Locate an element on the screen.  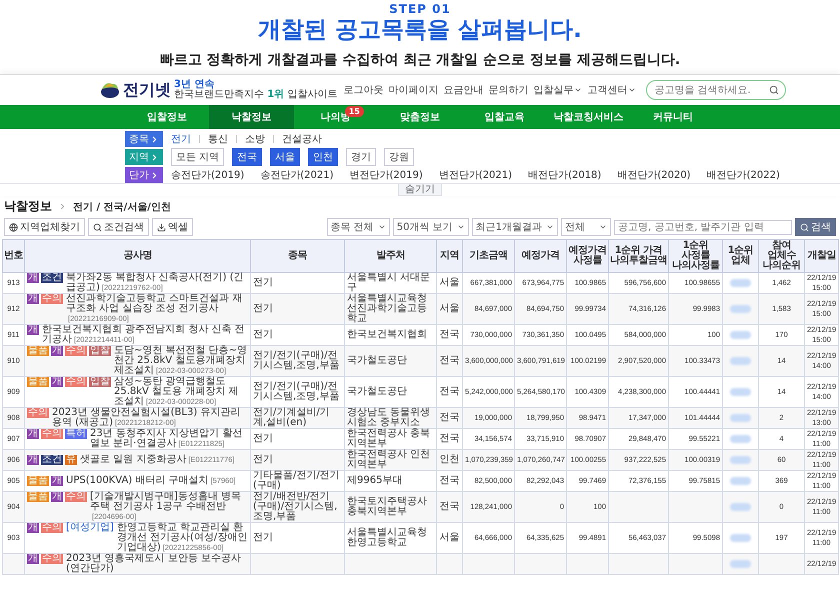
award-text: 한국브랜드만족지수 1위 입찰사이트 is located at coordinates (256, 95).